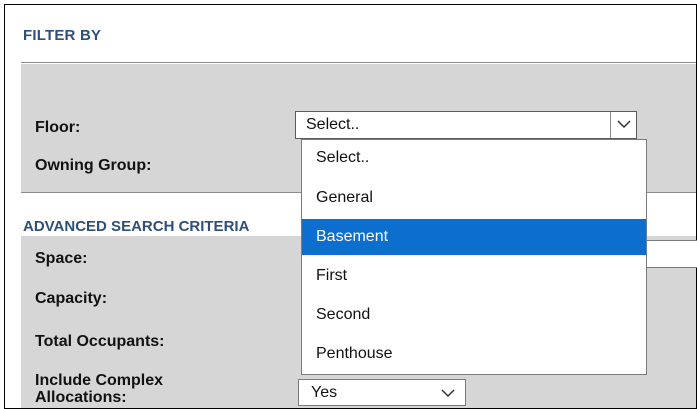  I want to click on complex-allocations-value: Yes, so click(324, 392).